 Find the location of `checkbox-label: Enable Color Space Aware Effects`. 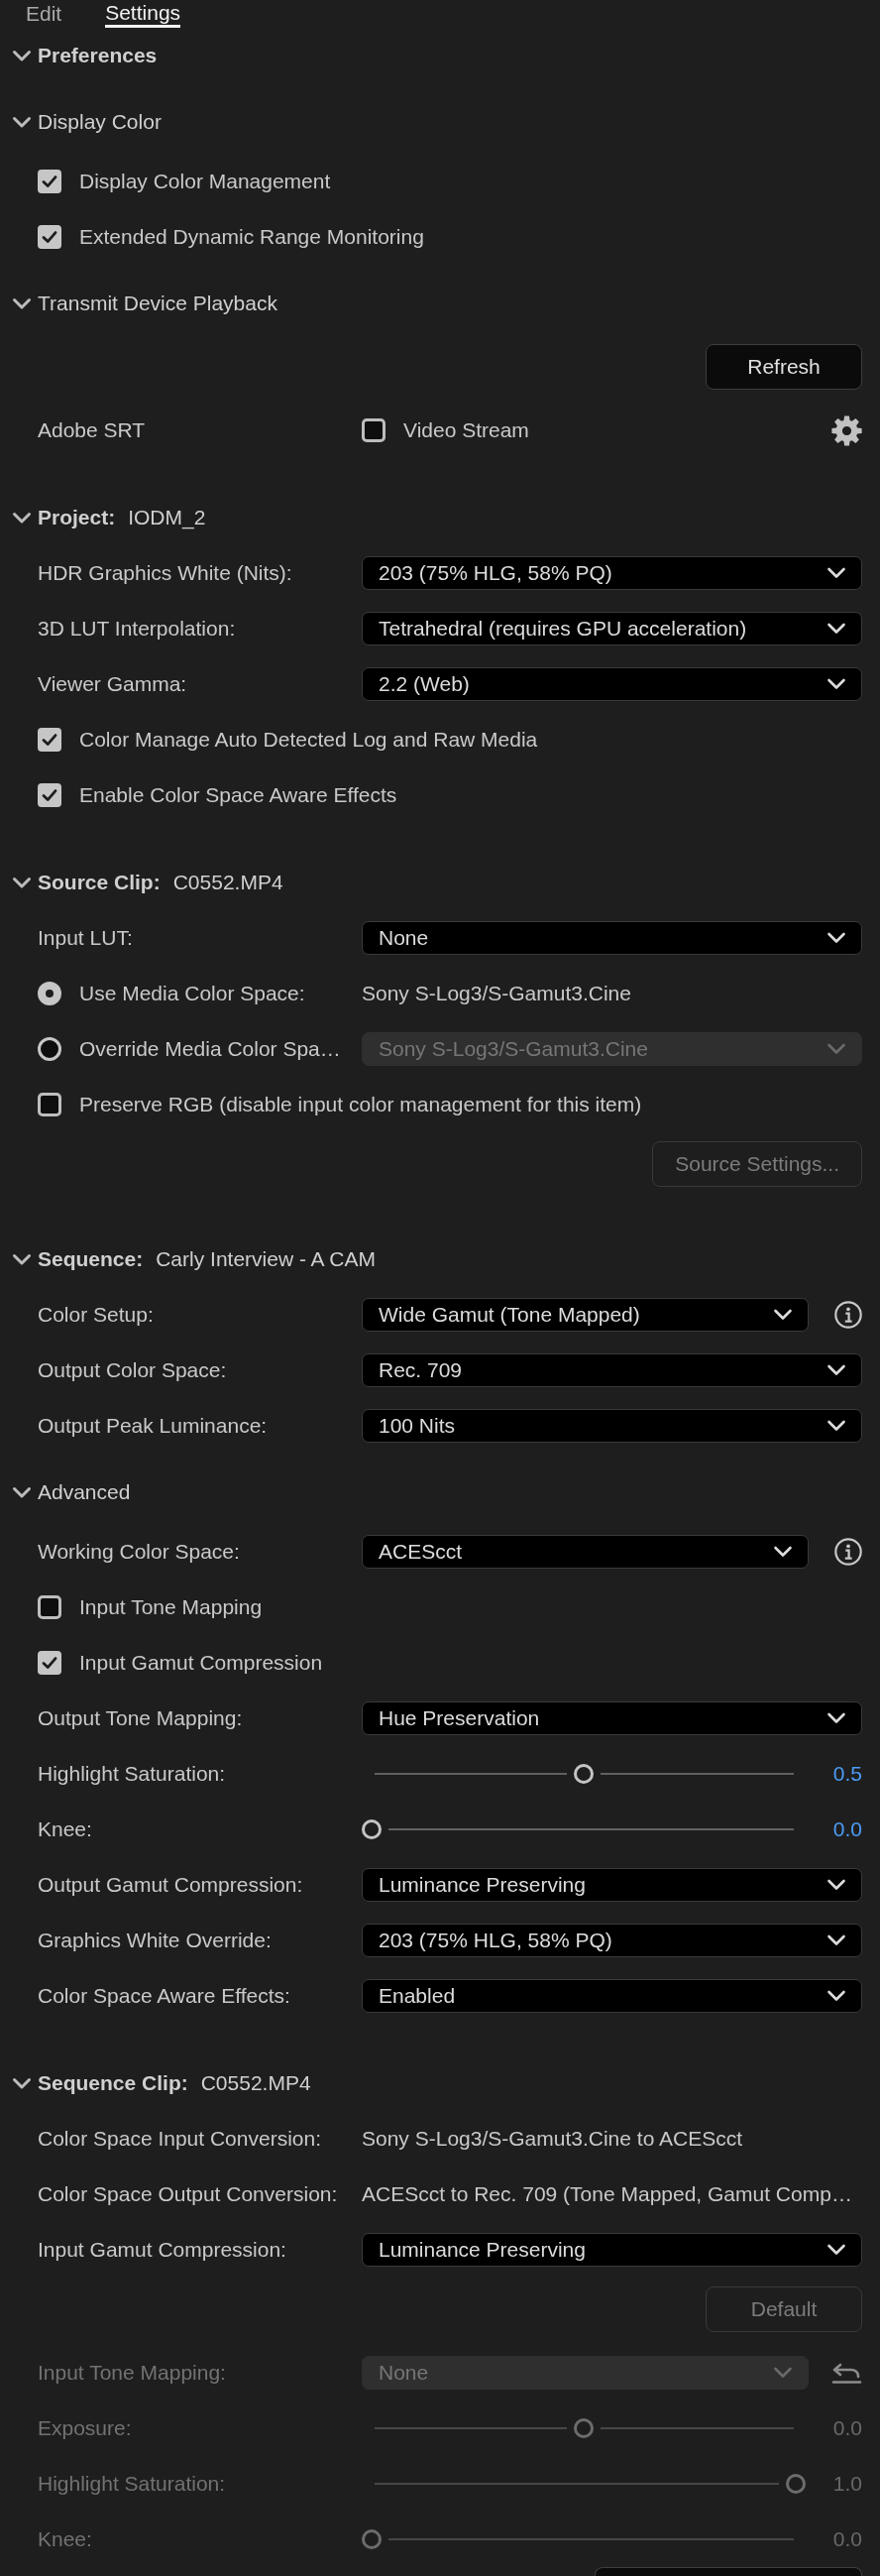

checkbox-label: Enable Color Space Aware Effects is located at coordinates (238, 795).